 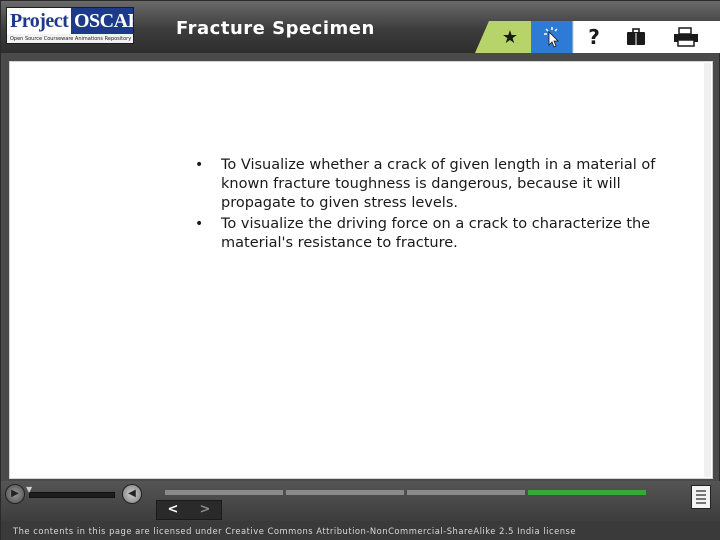 I want to click on document-icon, so click(x=701, y=497).